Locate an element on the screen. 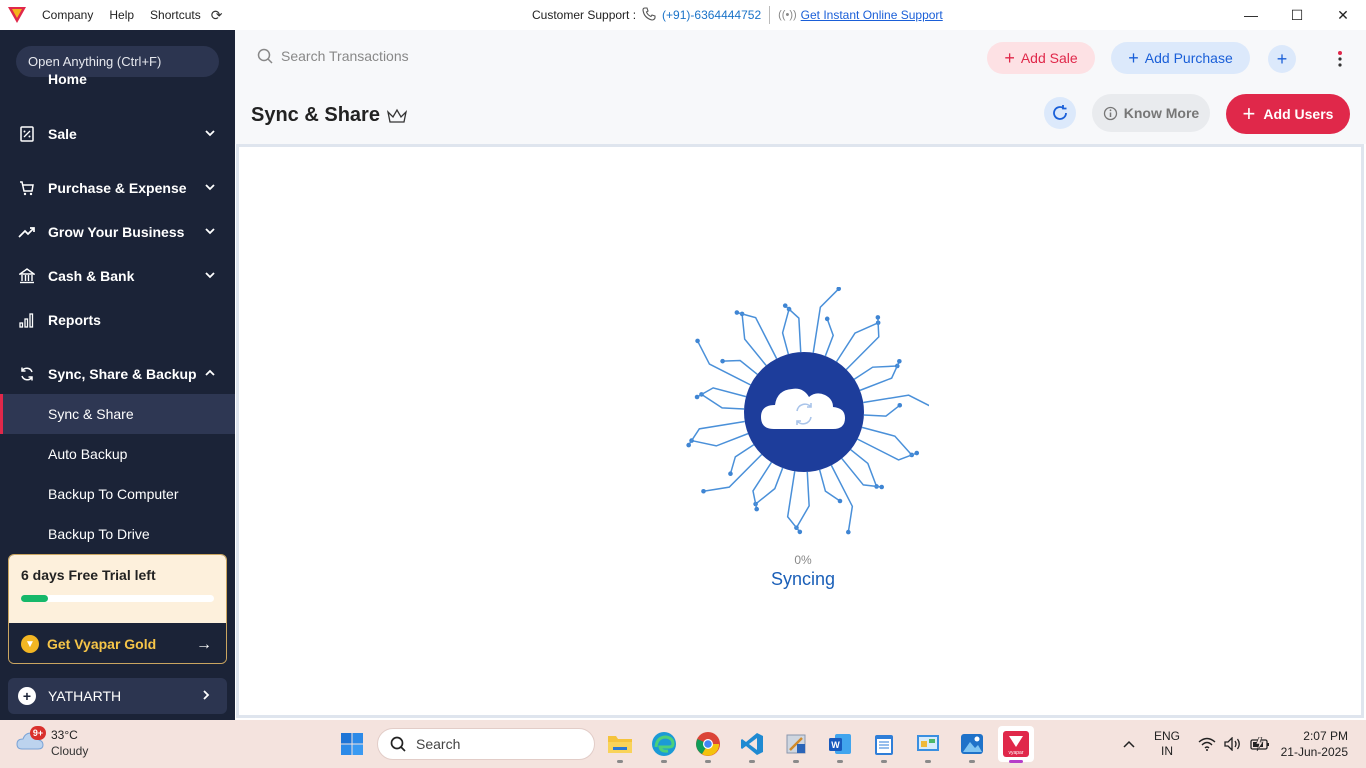  open-anything-search: Open Anything (Ctrl+F) is located at coordinates (117, 61).